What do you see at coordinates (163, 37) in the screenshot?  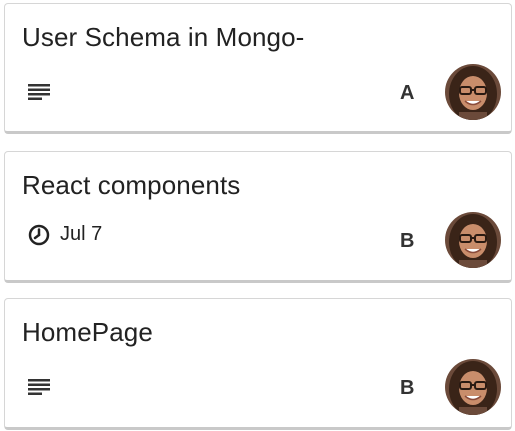 I see `card-title: User Schema in Mongo-` at bounding box center [163, 37].